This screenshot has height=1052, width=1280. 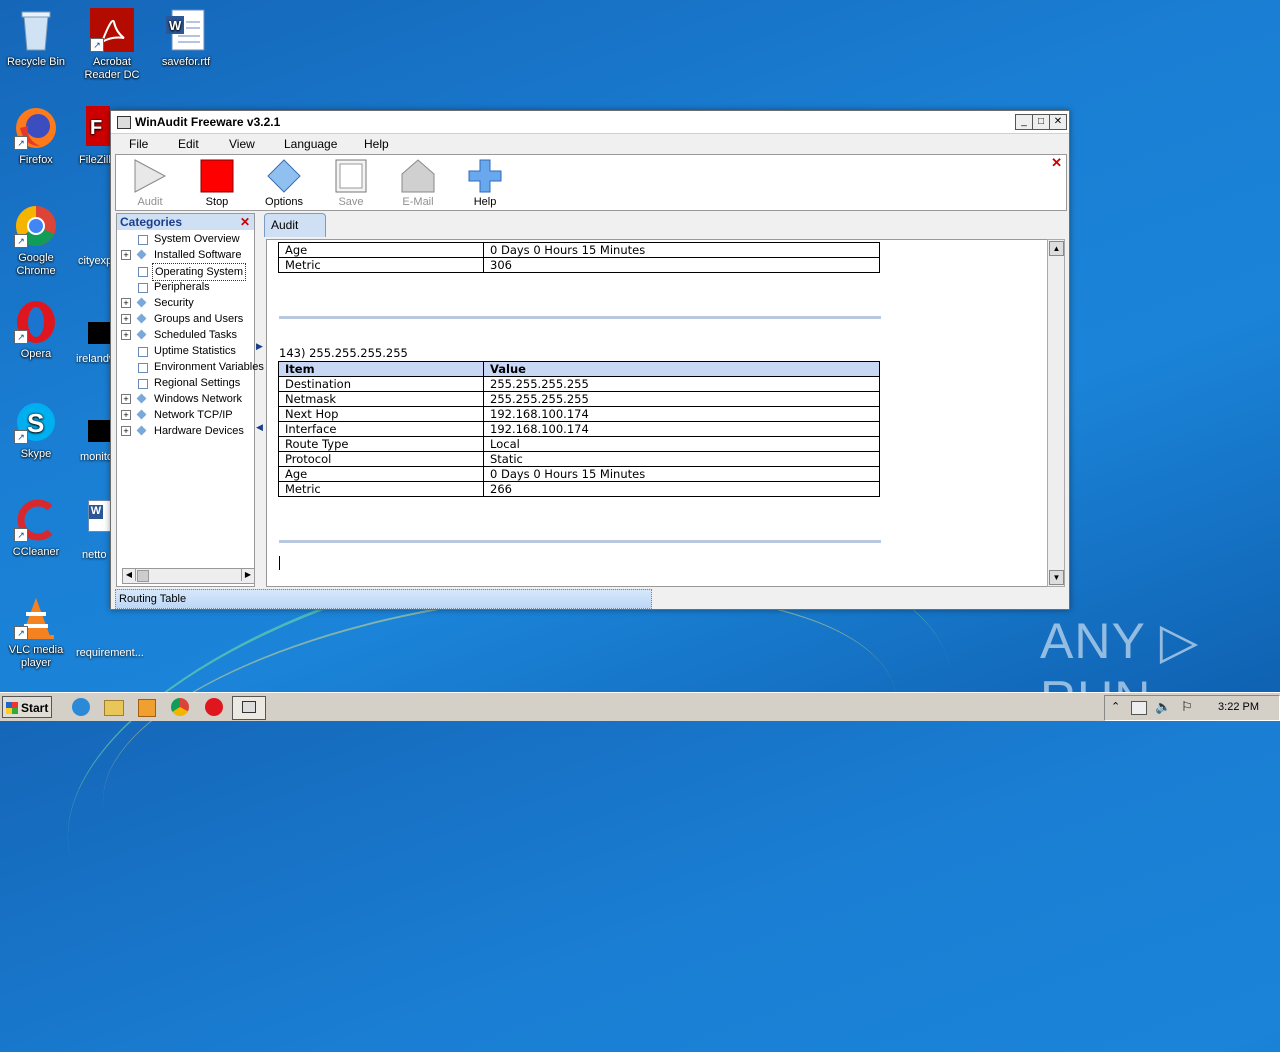 What do you see at coordinates (1187, 707) in the screenshot?
I see `tray-flag-icon: ⚐` at bounding box center [1187, 707].